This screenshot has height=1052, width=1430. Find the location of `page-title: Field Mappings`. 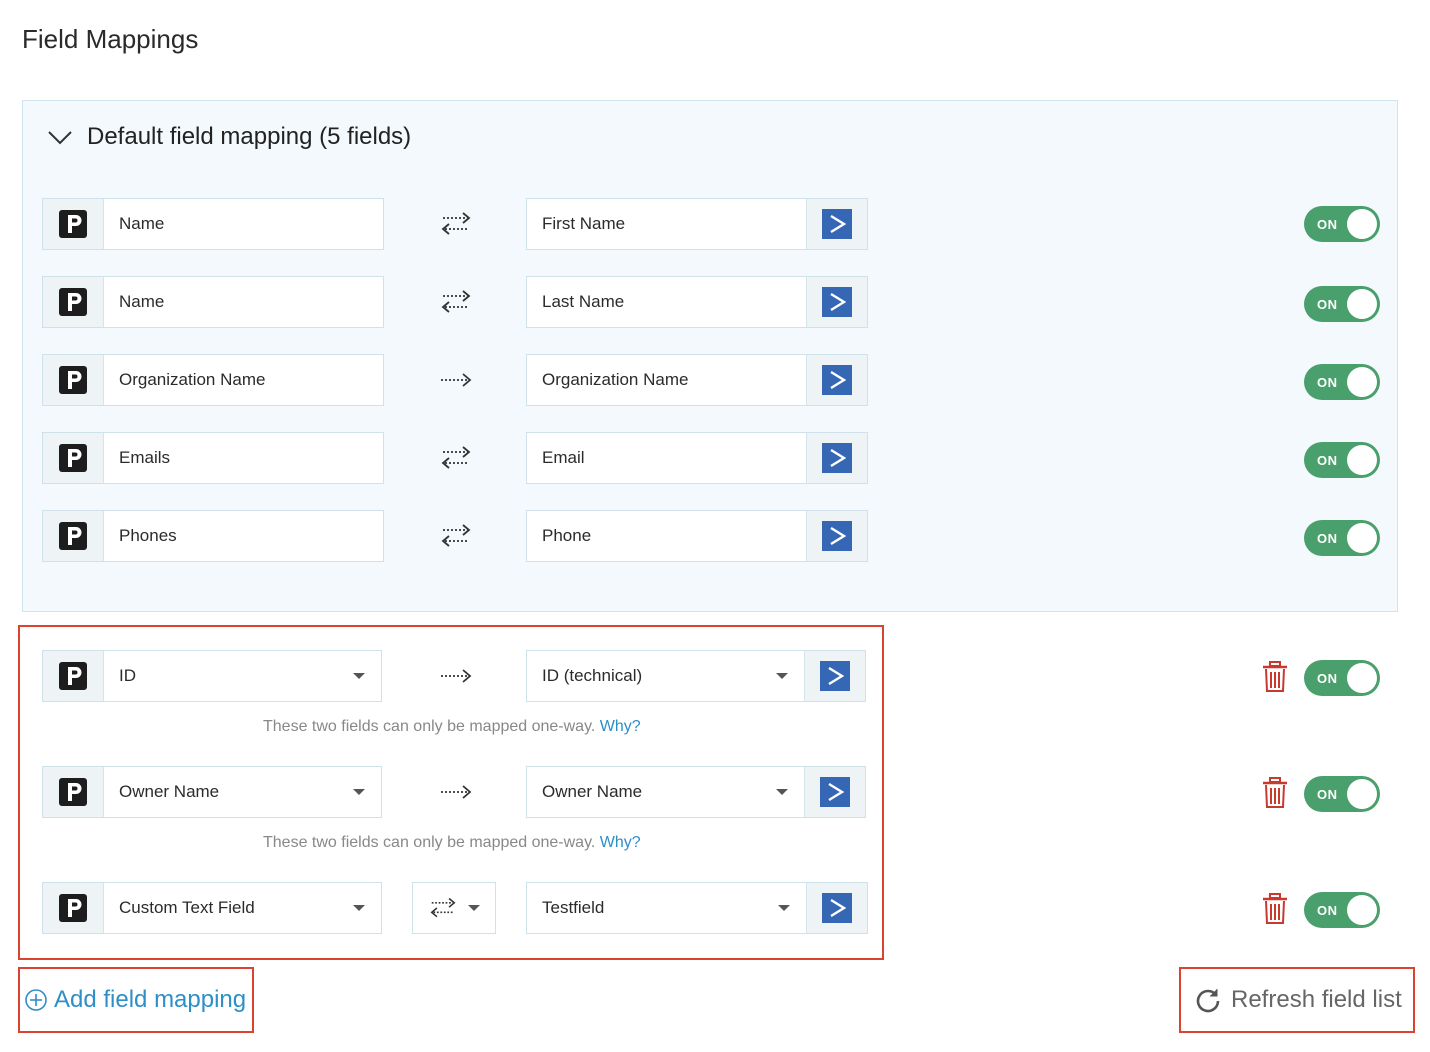

page-title: Field Mappings is located at coordinates (110, 39).